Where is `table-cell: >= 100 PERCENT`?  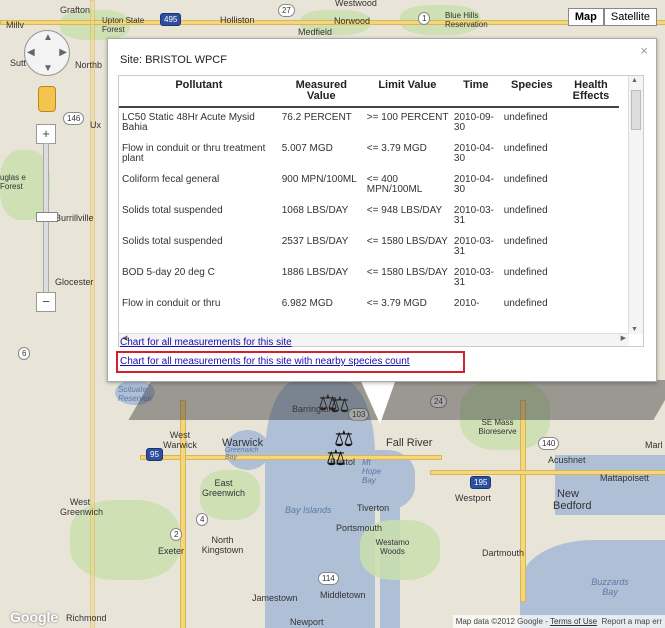
table-cell: >= 100 PERCENT is located at coordinates (407, 117).